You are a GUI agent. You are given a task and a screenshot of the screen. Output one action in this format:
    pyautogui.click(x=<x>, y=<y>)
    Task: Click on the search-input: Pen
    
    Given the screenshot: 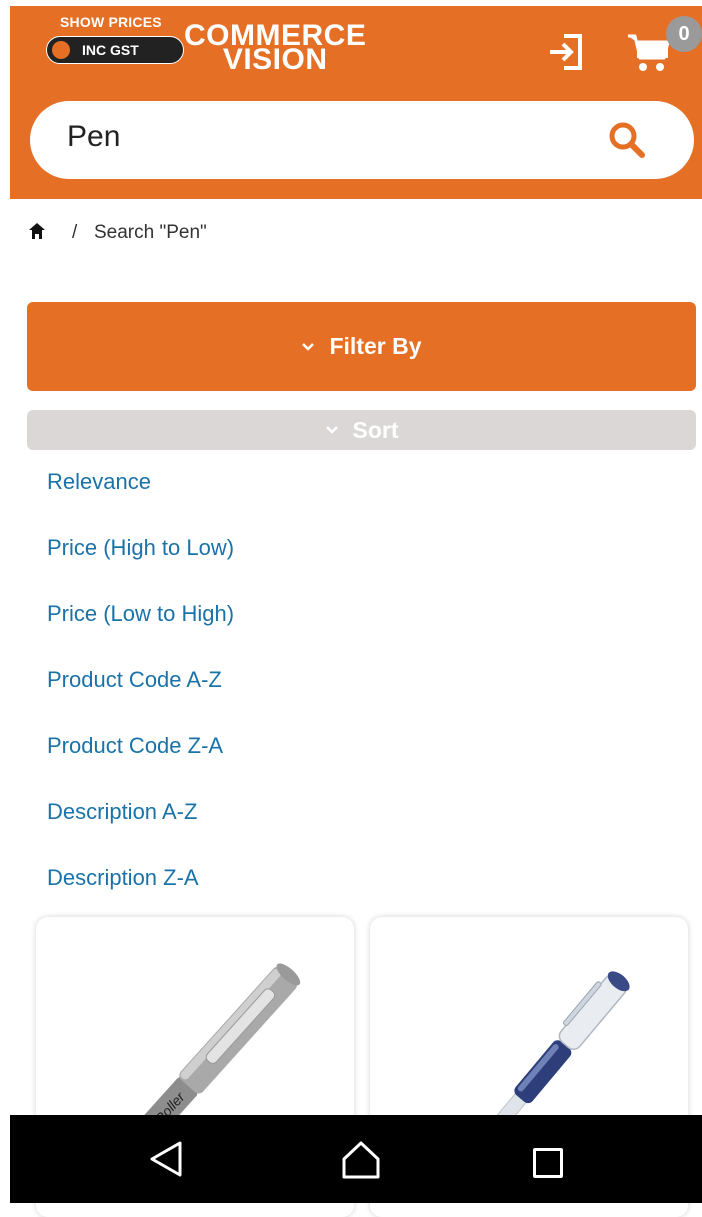 What is the action you would take?
    pyautogui.click(x=93, y=137)
    